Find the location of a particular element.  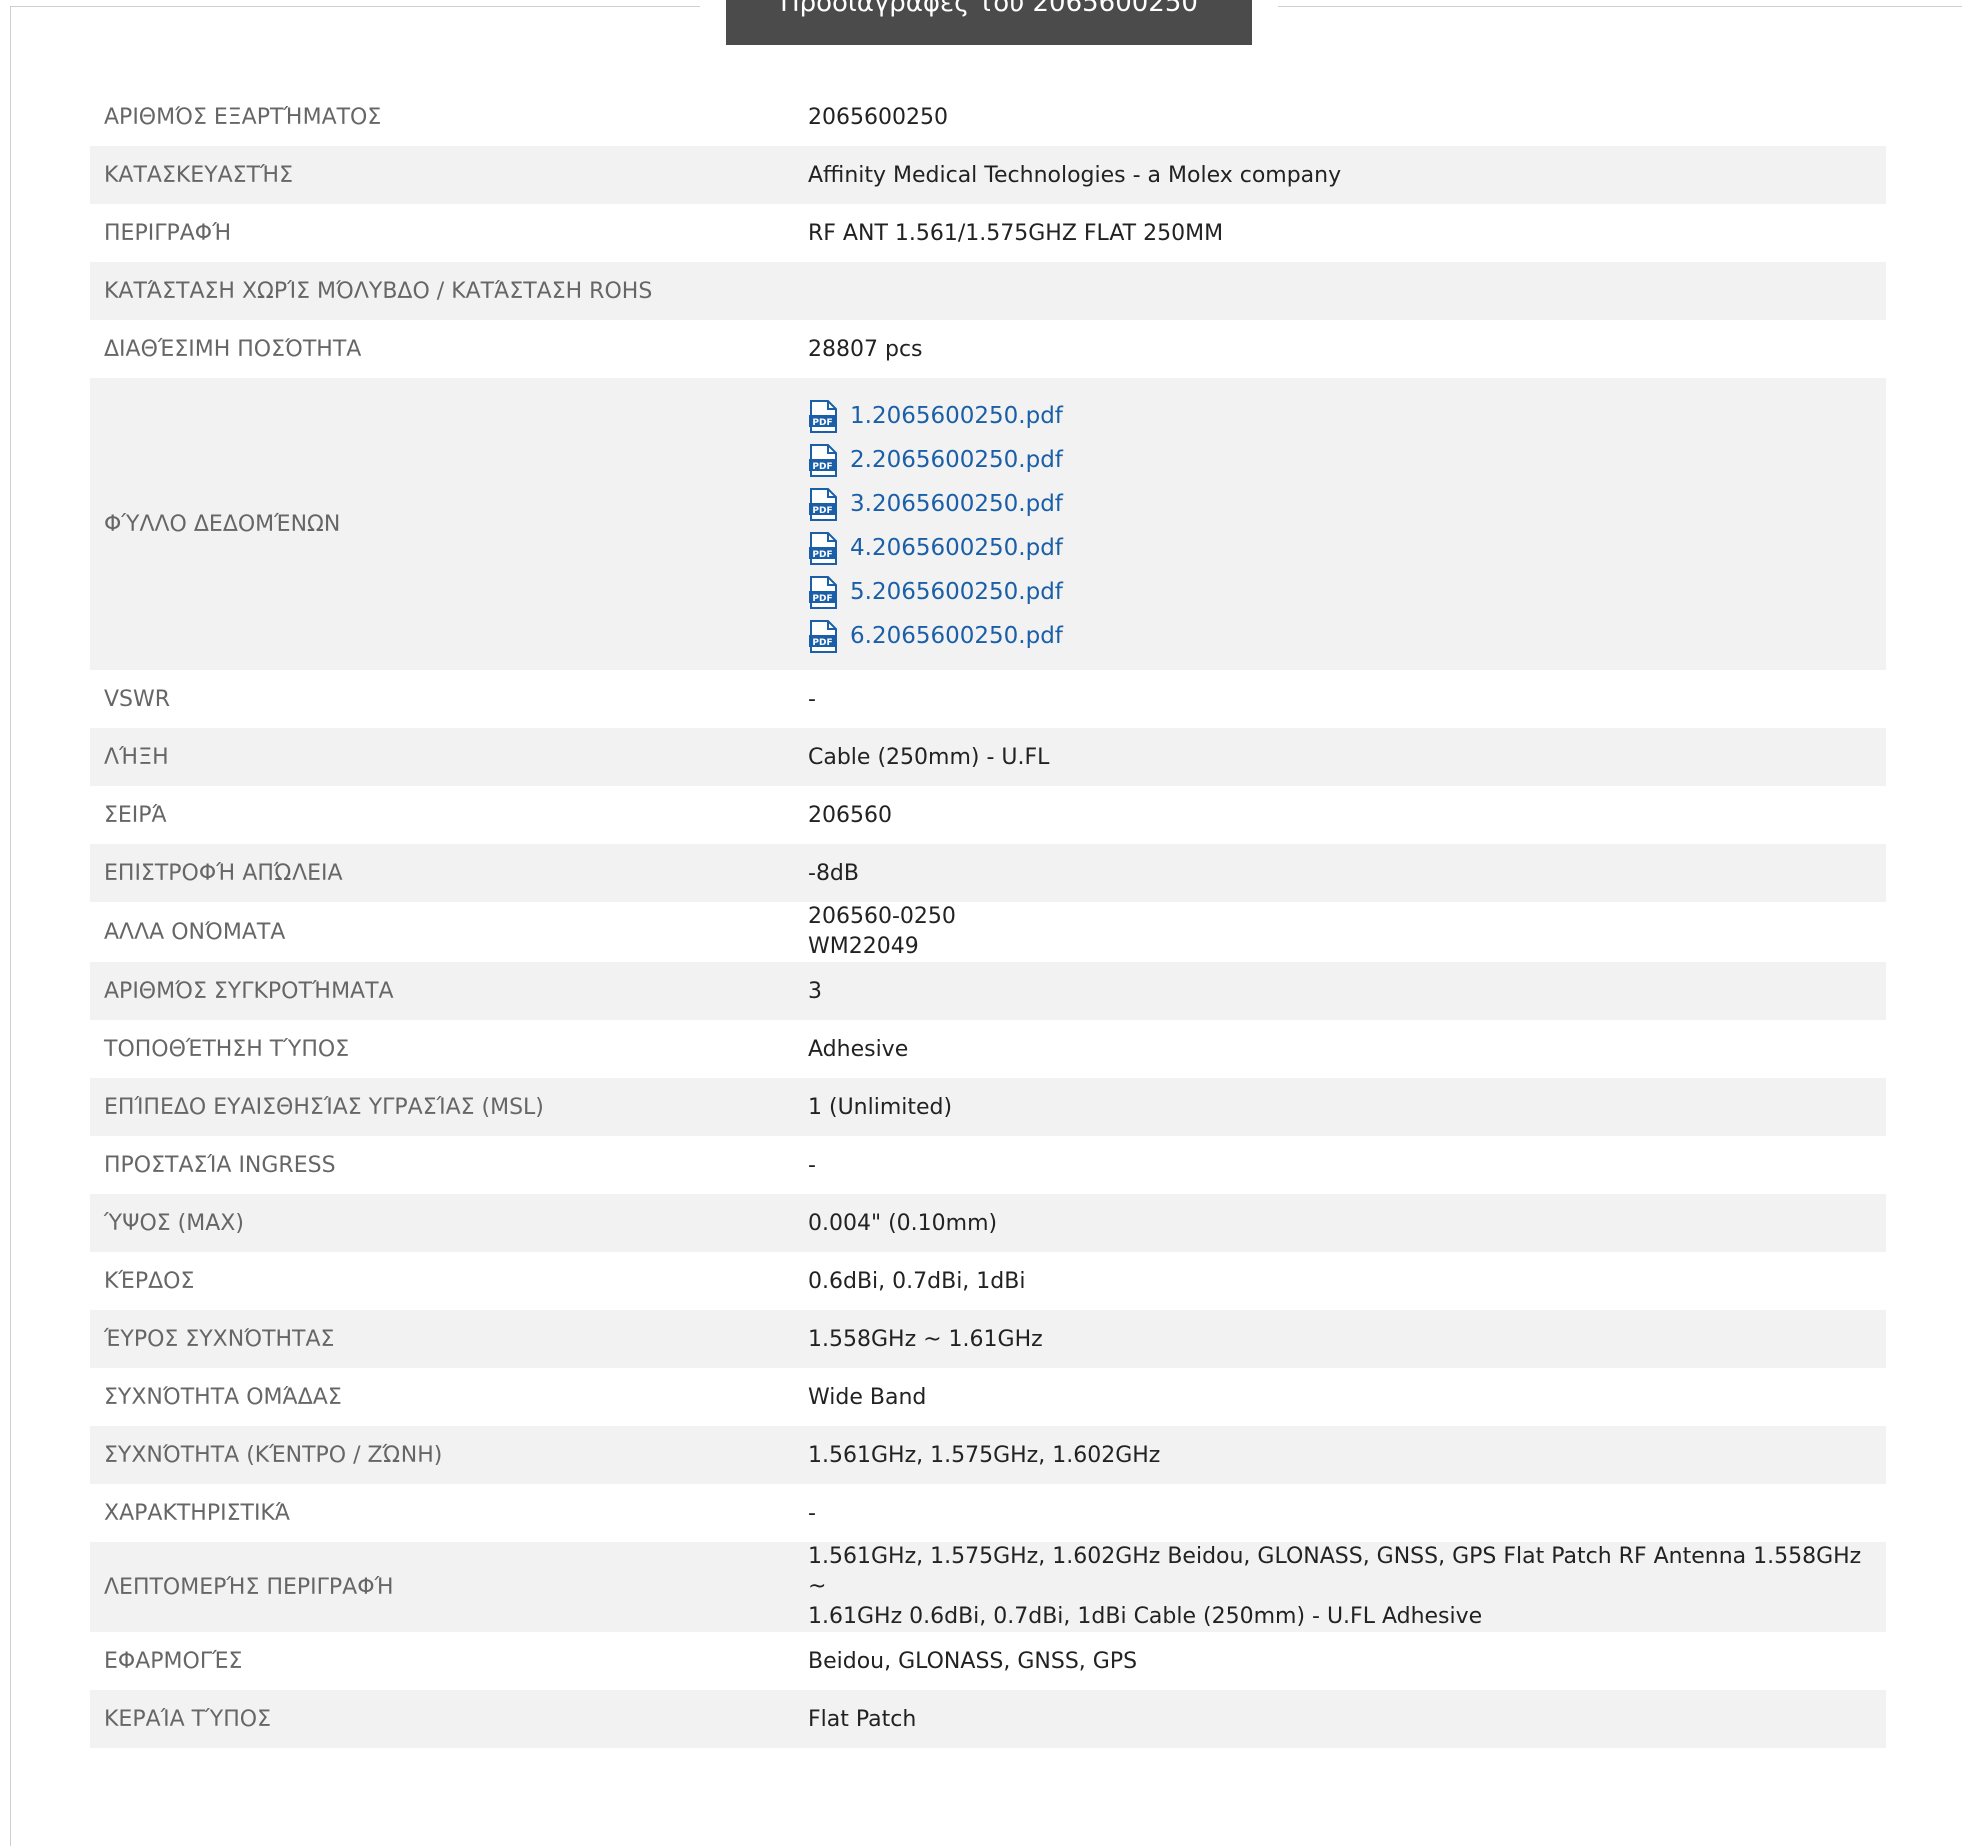

spec-row-vswr: VSWR - is located at coordinates (988, 699).